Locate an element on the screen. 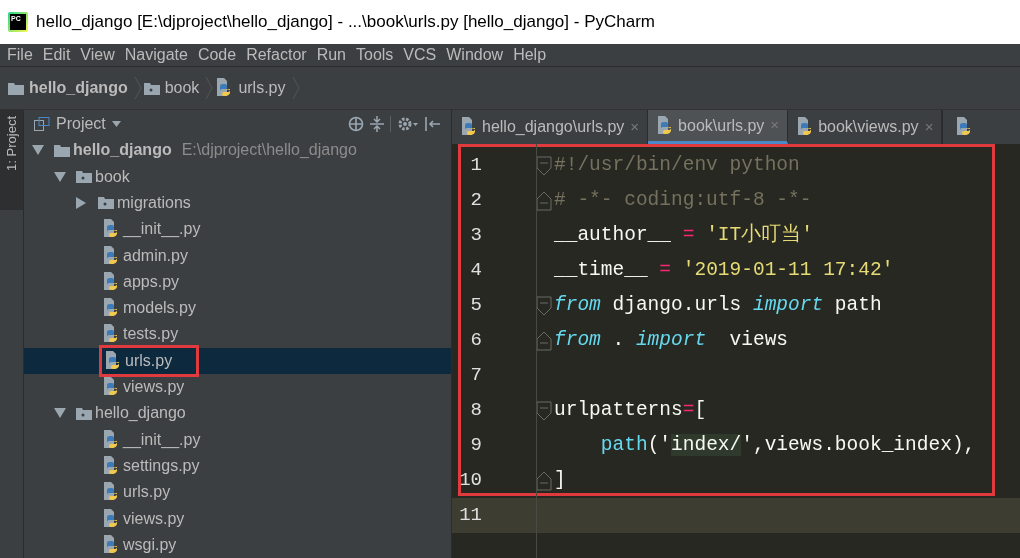  line-number: 4 is located at coordinates (475, 271).